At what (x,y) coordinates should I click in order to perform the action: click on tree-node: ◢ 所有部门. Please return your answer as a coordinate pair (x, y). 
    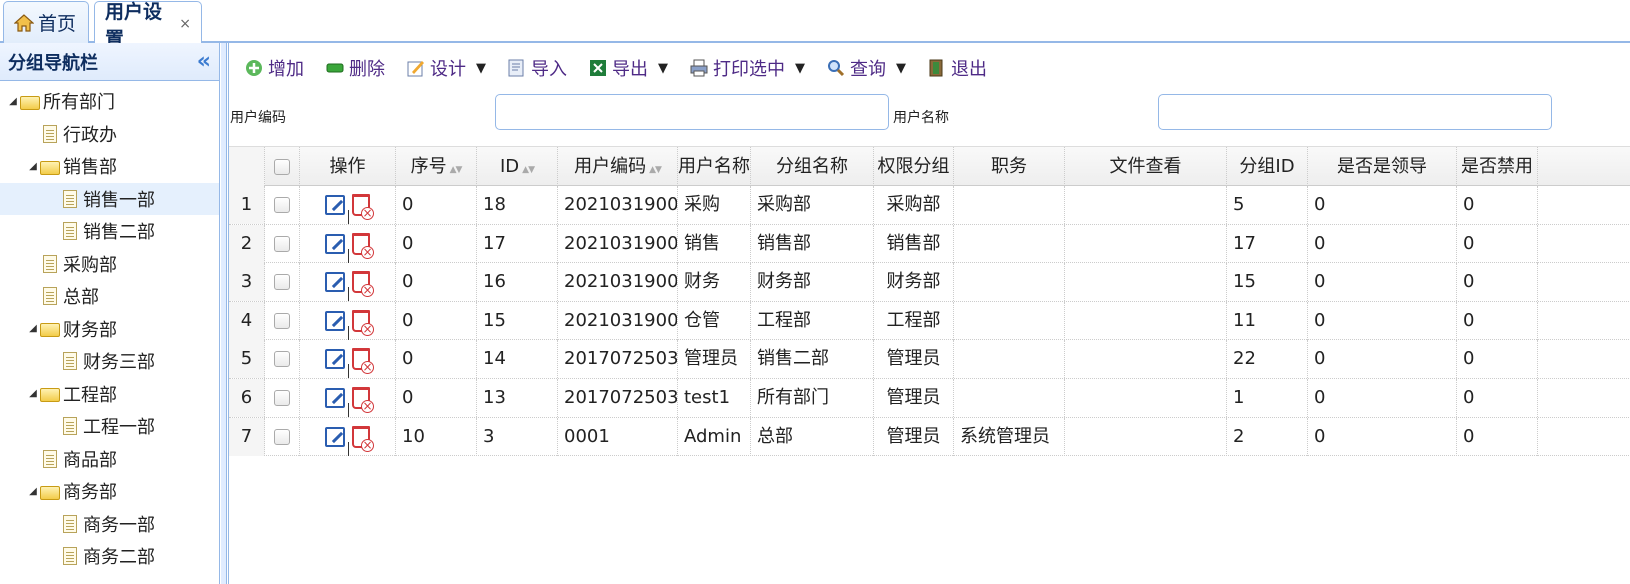
    Looking at the image, I should click on (109, 101).